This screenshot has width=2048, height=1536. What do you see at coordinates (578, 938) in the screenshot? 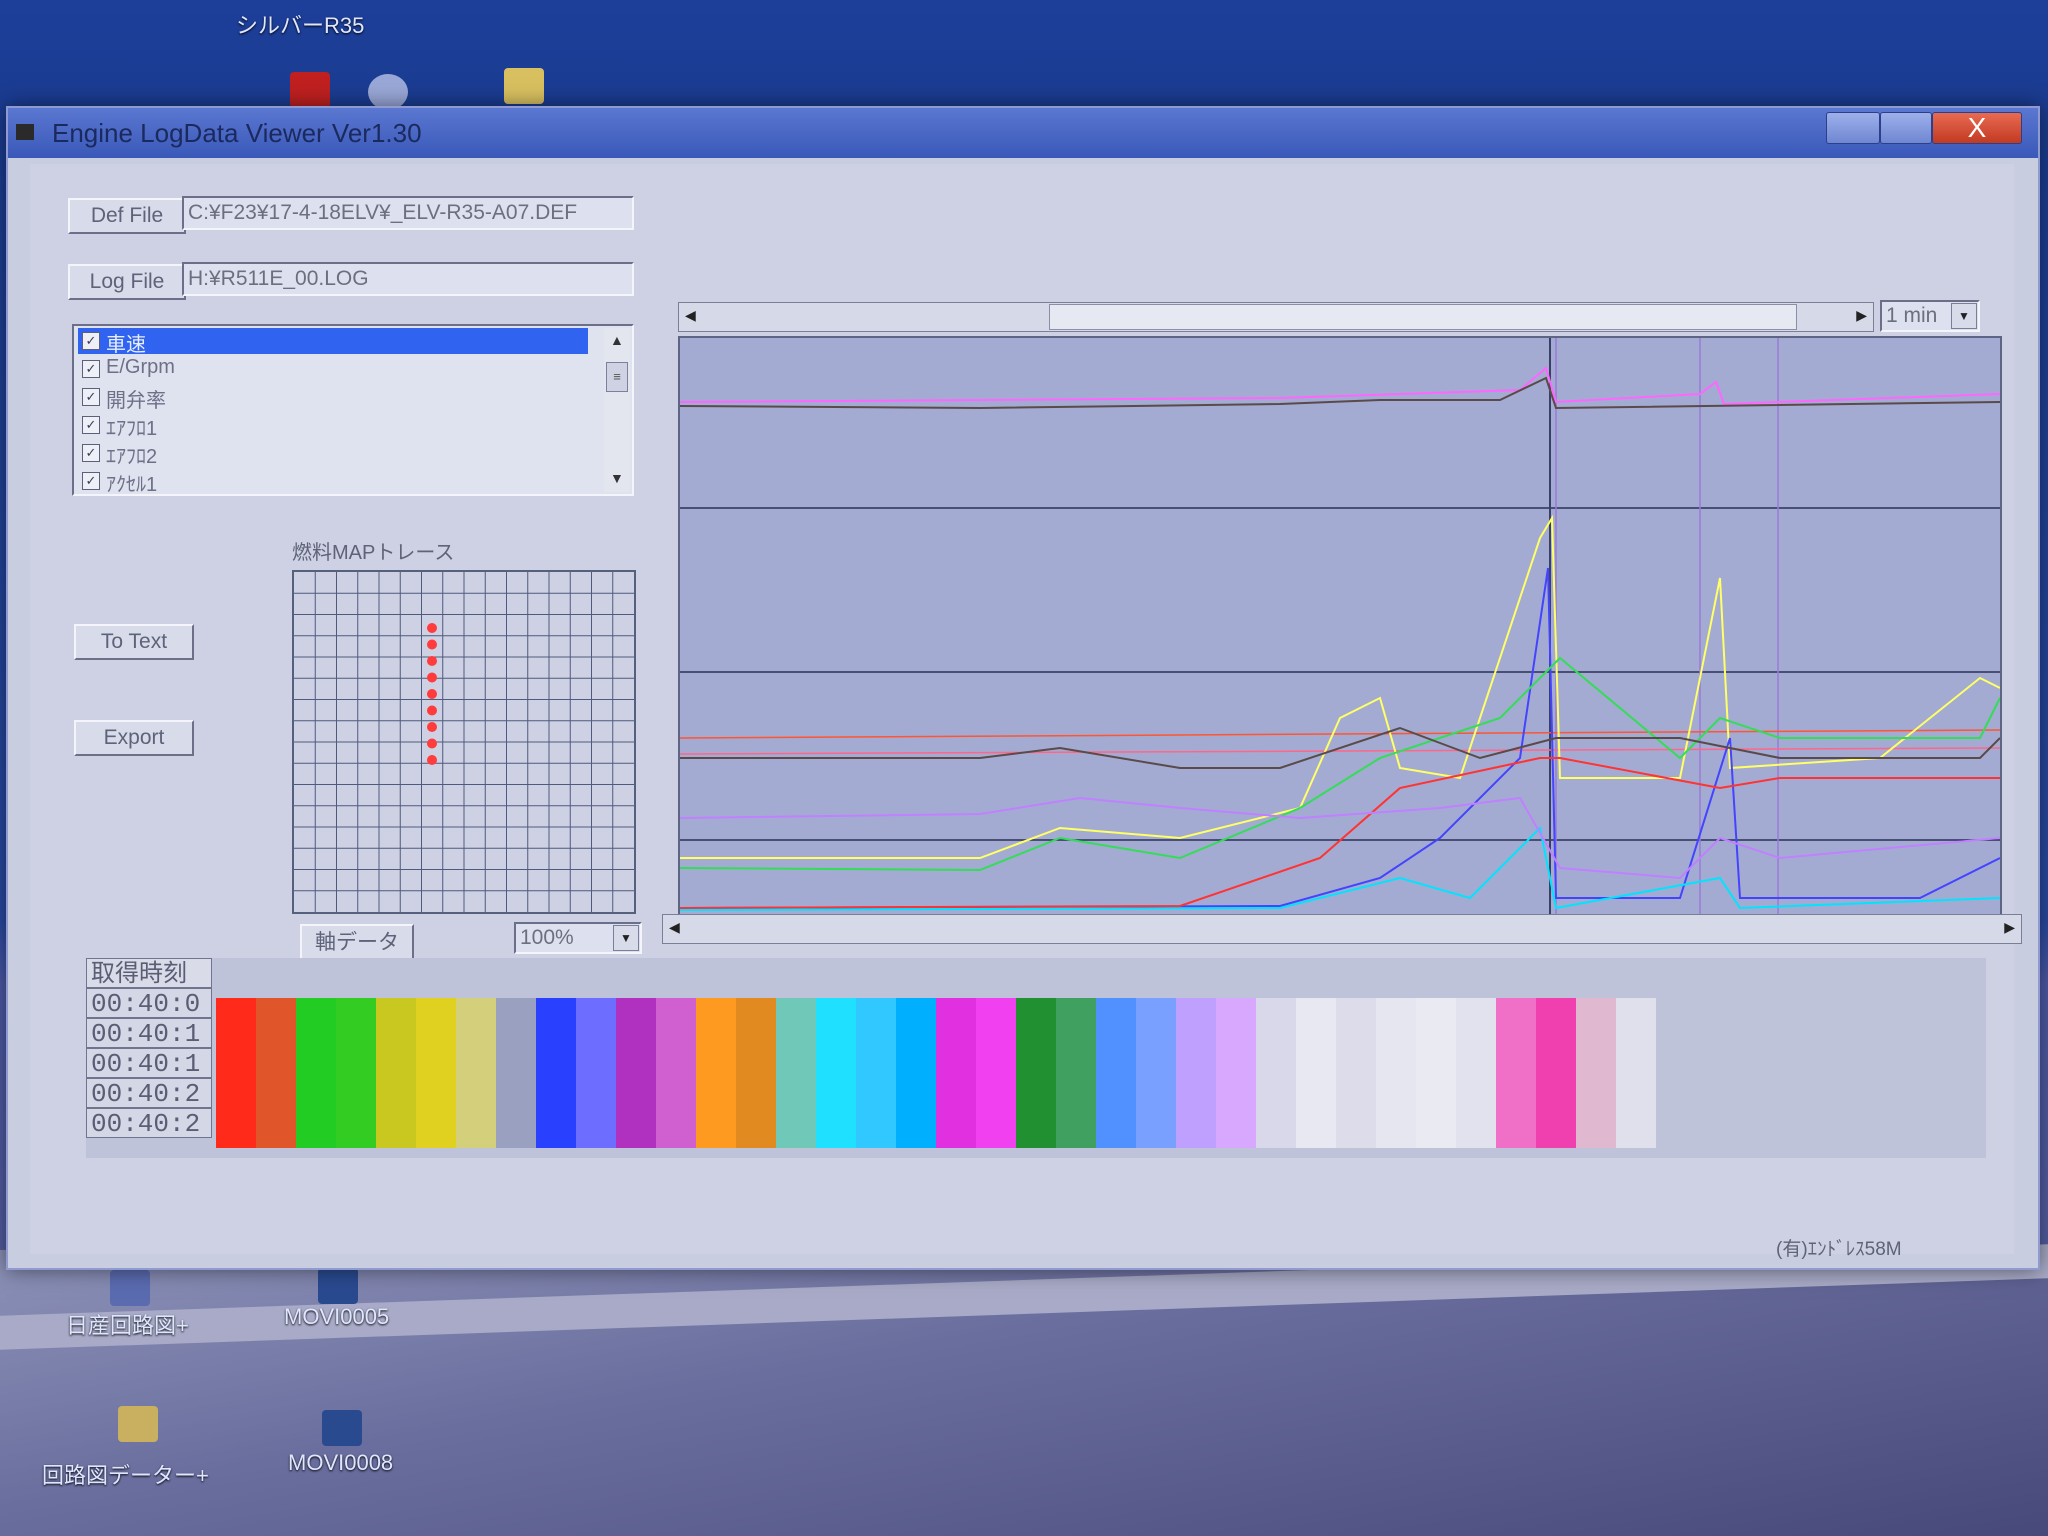
I see `zoom-select: 100% ▼` at bounding box center [578, 938].